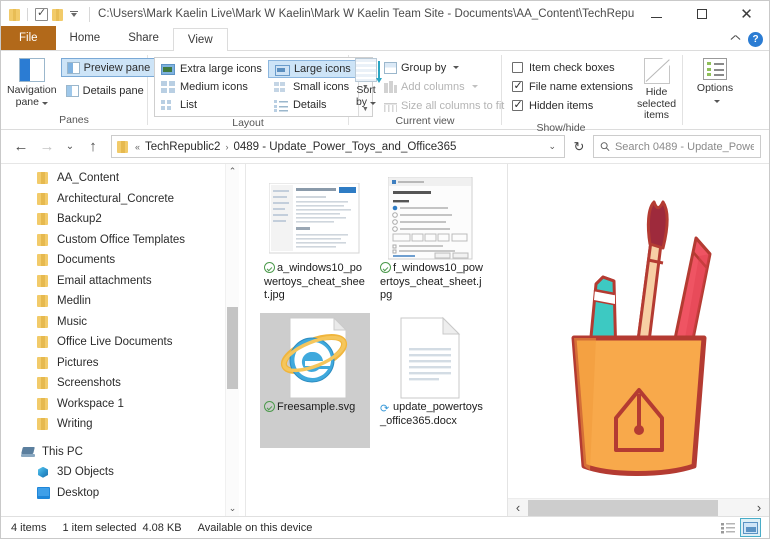  Describe the element at coordinates (200, 39) in the screenshot. I see `tab-view: View` at that location.